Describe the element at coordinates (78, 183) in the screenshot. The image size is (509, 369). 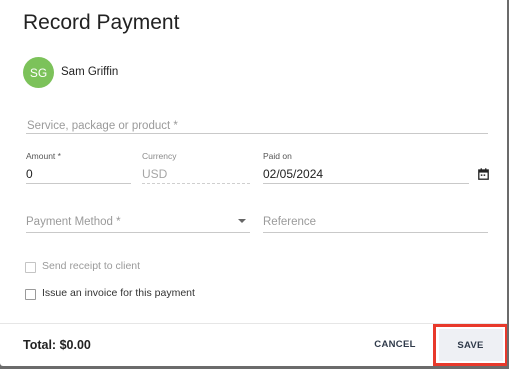
I see `amount-underline` at that location.